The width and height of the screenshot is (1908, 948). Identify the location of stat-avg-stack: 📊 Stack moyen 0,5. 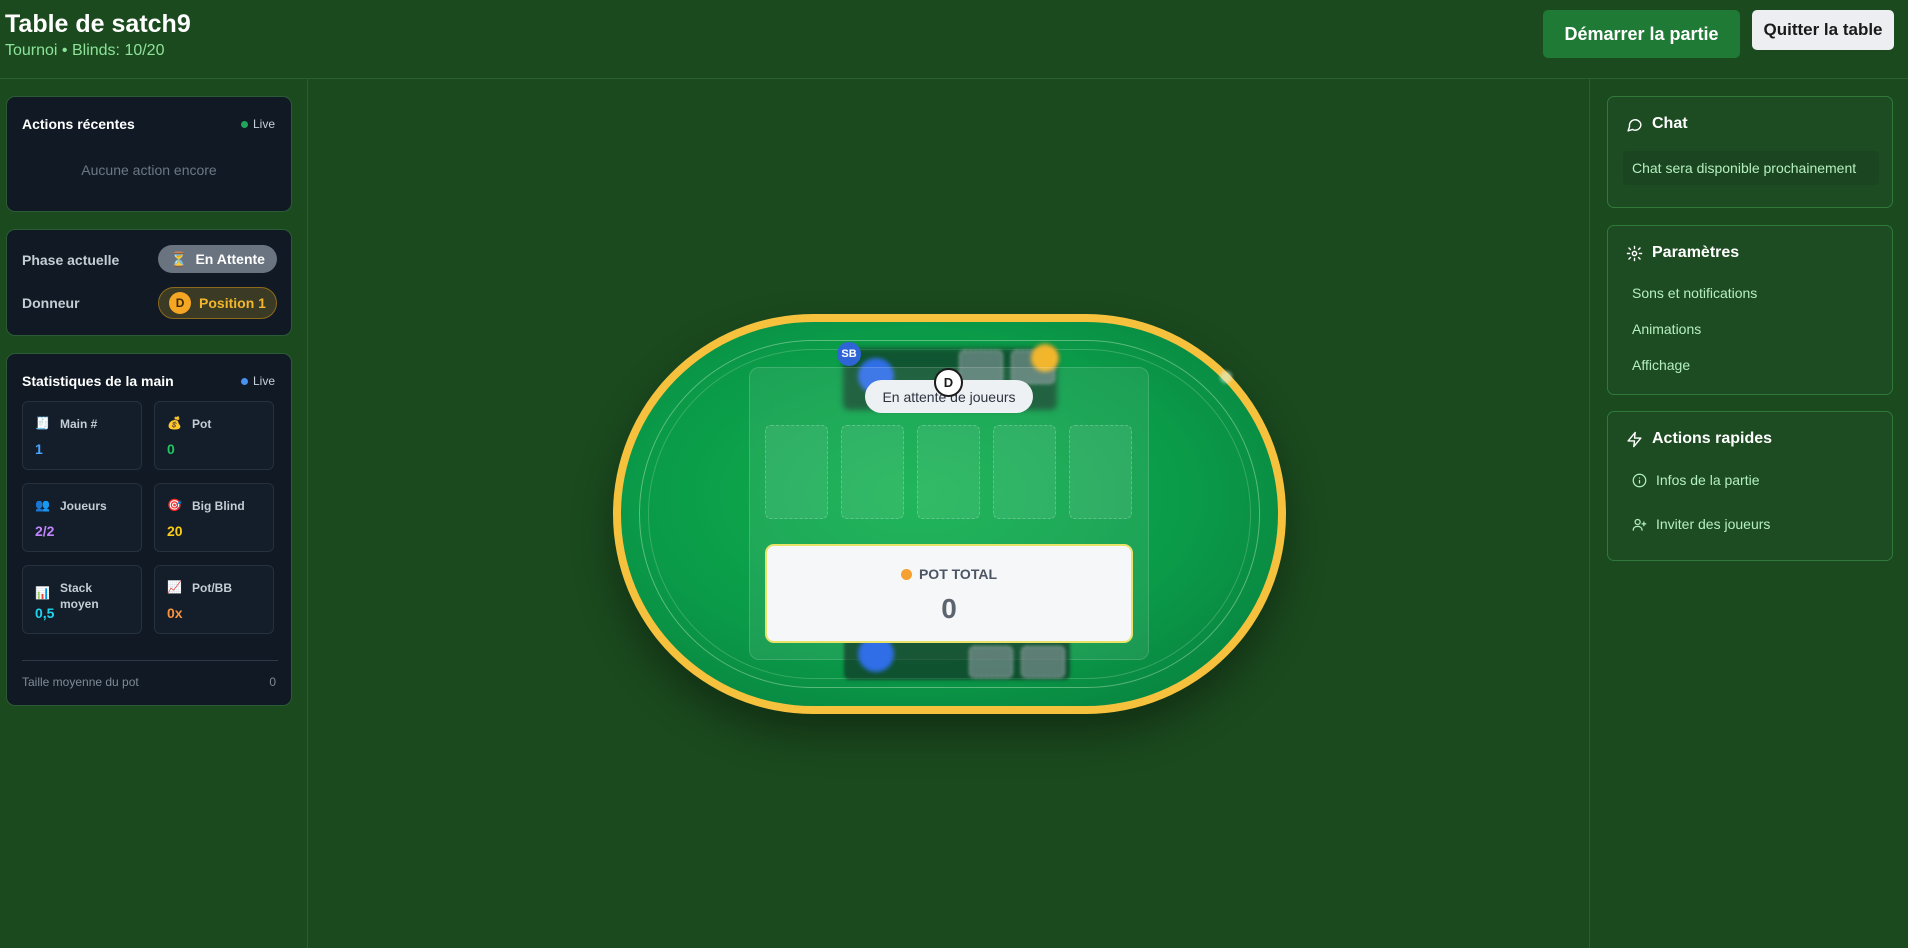
(82, 599).